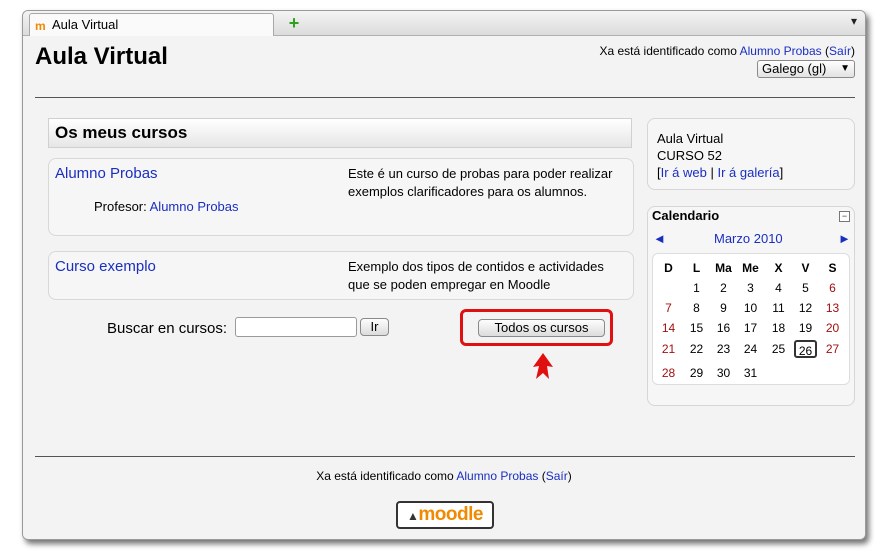 Image resolution: width=875 pixels, height=559 pixels. What do you see at coordinates (832, 308) in the screenshot?
I see `calendar-day: 13` at bounding box center [832, 308].